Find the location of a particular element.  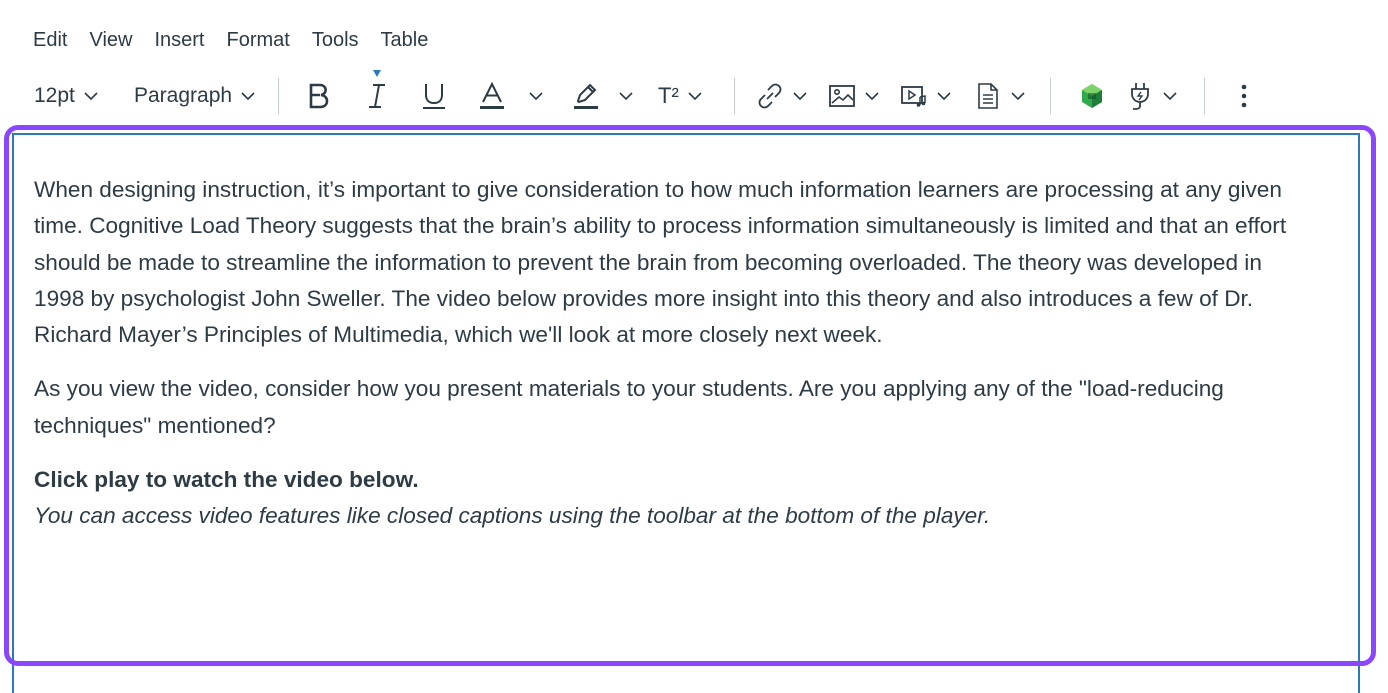

apps-icon is located at coordinates (1092, 96).